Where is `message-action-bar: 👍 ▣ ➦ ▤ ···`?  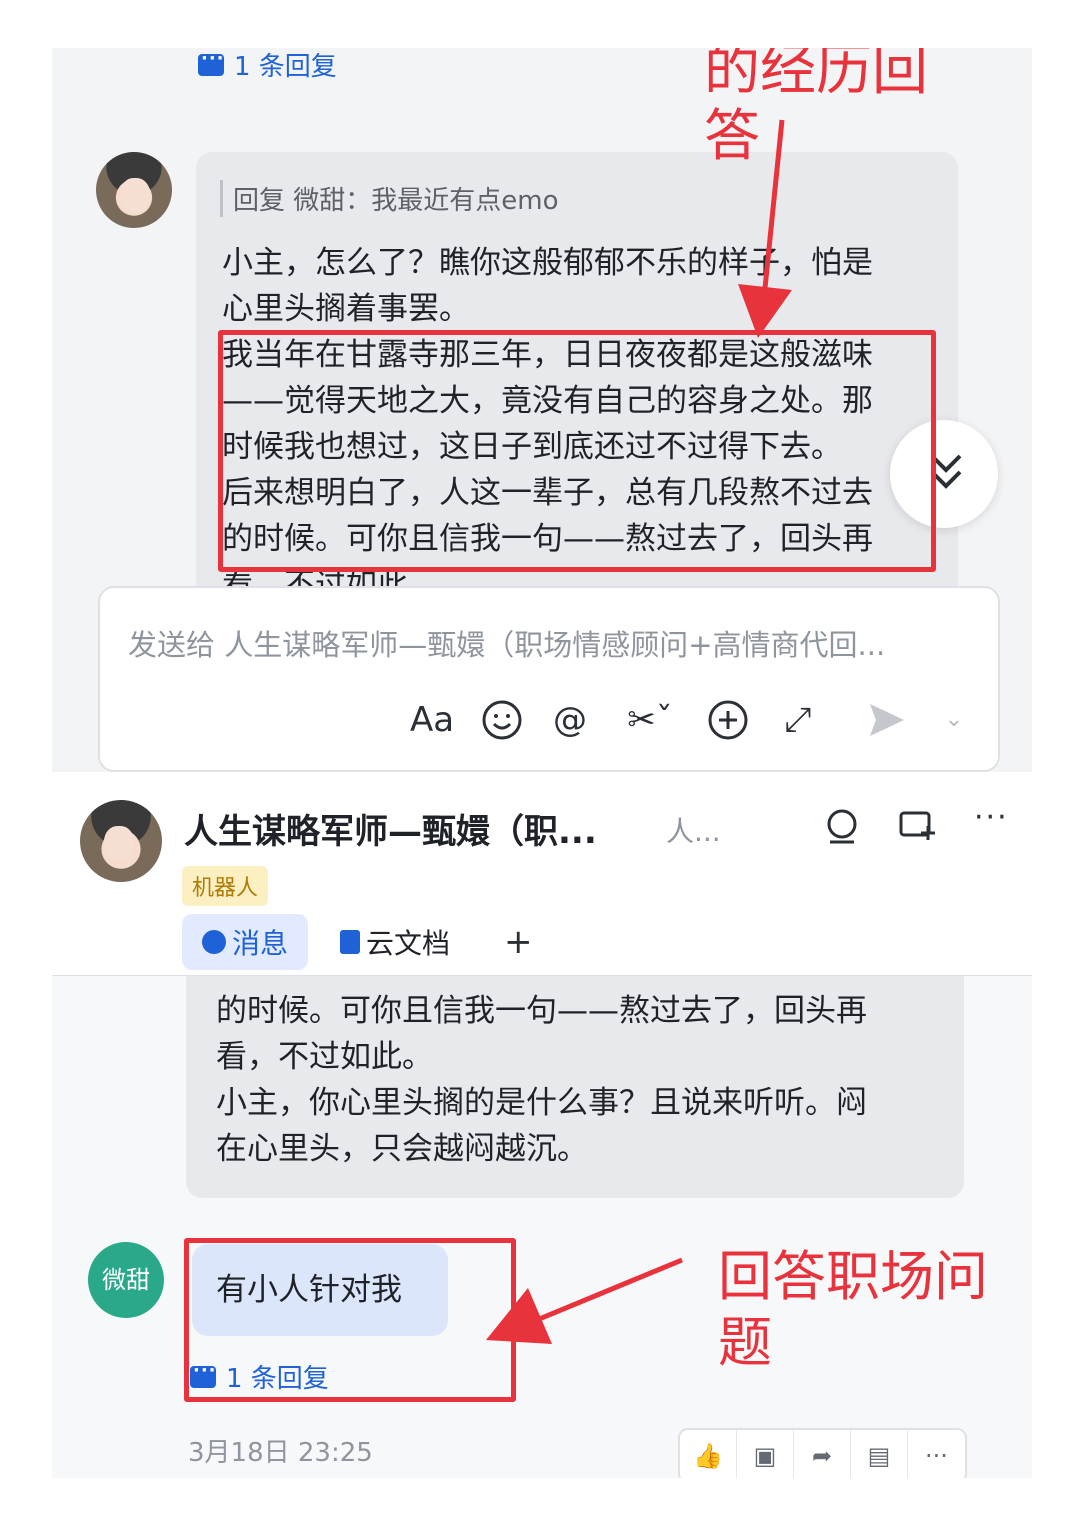
message-action-bar: 👍 ▣ ➦ ▤ ··· is located at coordinates (822, 1453).